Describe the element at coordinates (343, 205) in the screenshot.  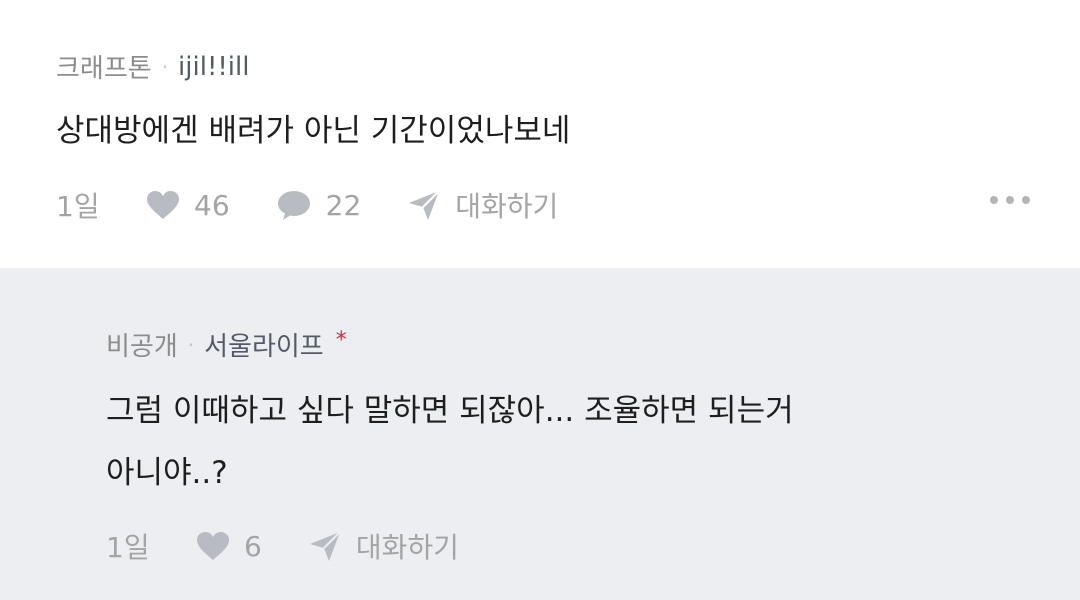
I see `reply-count: 22` at that location.